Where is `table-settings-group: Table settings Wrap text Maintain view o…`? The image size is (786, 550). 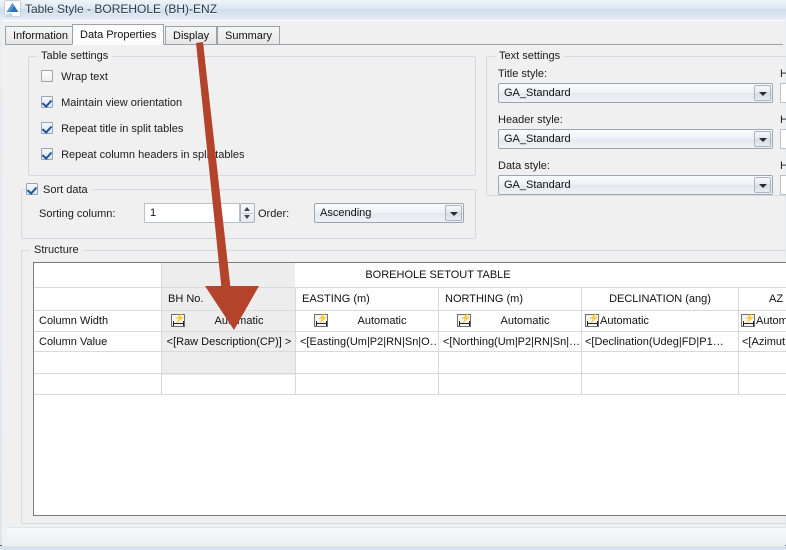
table-settings-group: Table settings Wrap text Maintain view o… is located at coordinates (252, 113).